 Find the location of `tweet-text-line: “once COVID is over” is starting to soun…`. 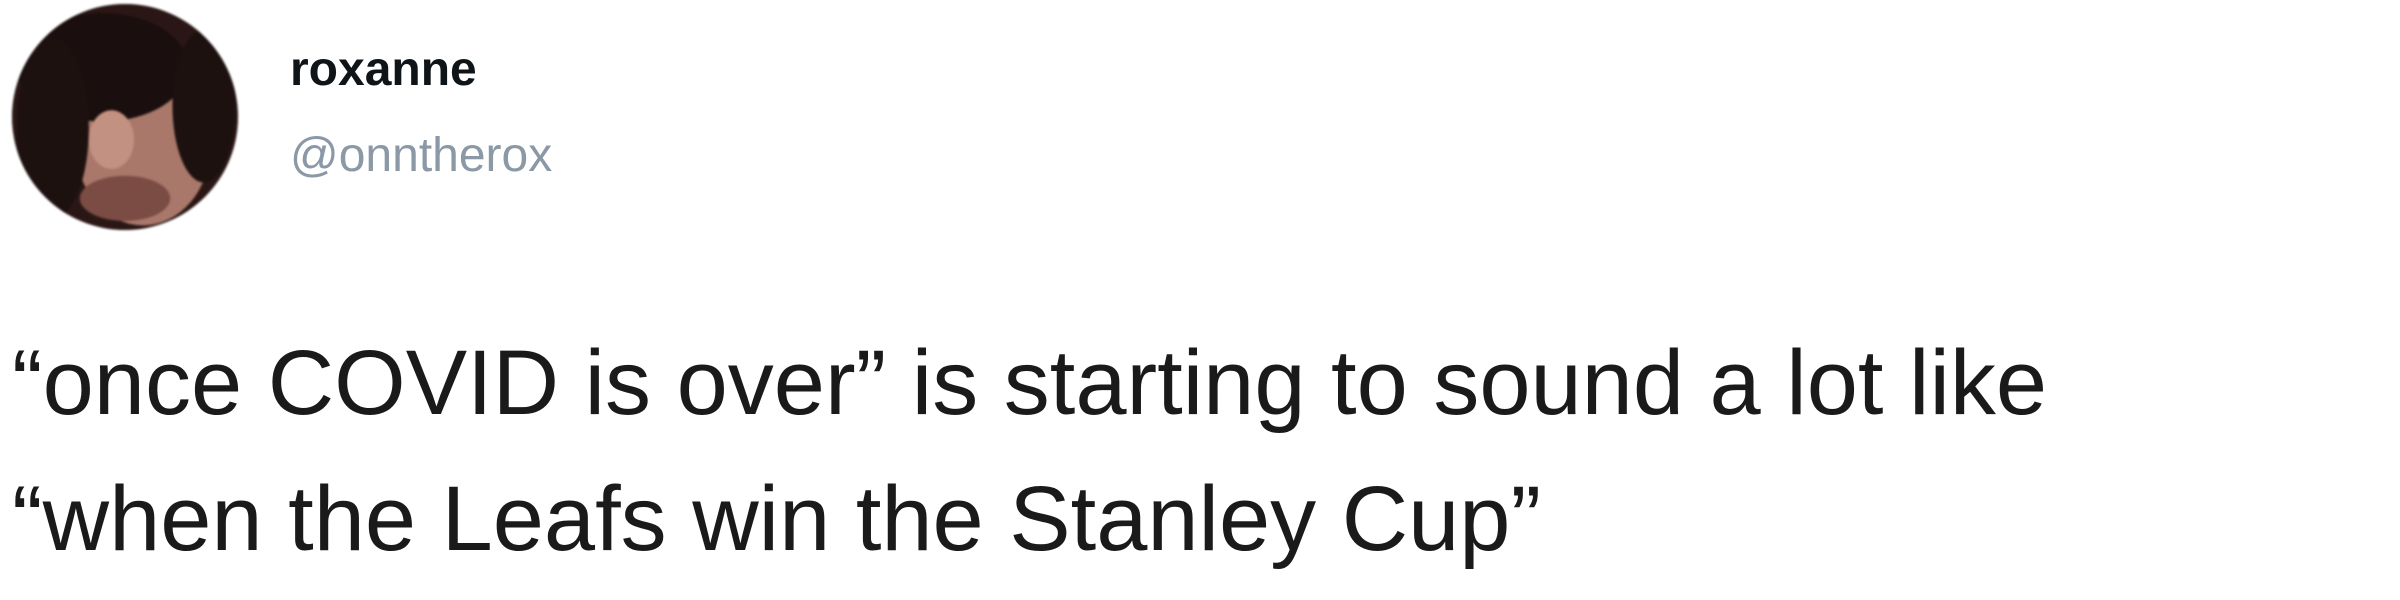

tweet-text-line: “once COVID is over” is starting to soun… is located at coordinates (1030, 383).